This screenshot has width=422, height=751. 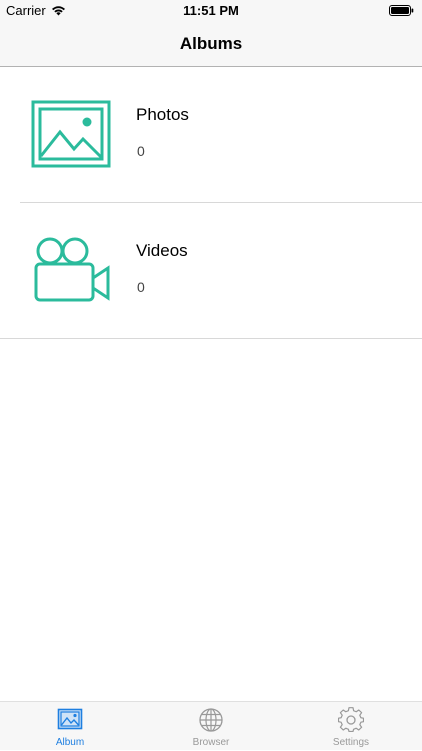 I want to click on tab-album: Album, so click(x=70, y=726).